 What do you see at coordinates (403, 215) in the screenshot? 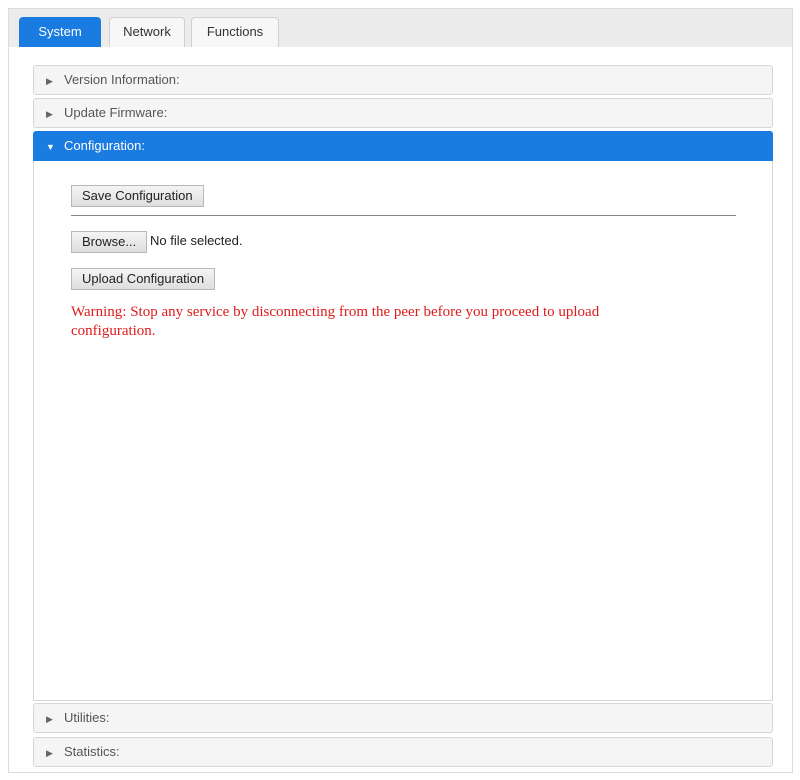
I see `divider` at bounding box center [403, 215].